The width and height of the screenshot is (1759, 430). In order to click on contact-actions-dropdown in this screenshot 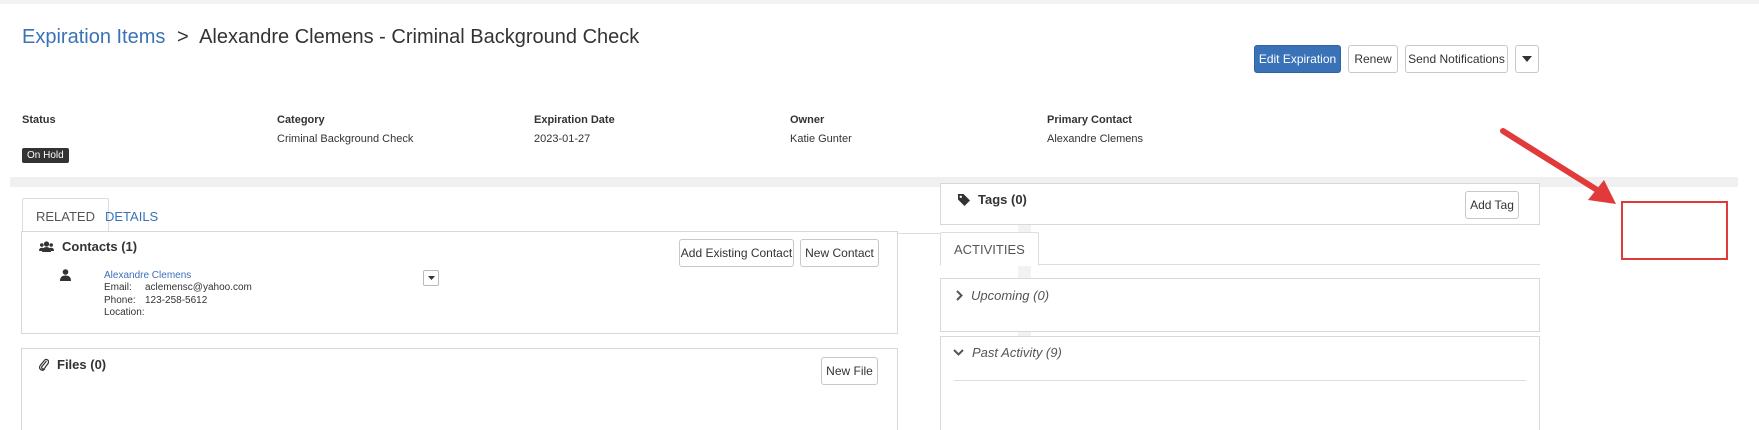, I will do `click(431, 278)`.